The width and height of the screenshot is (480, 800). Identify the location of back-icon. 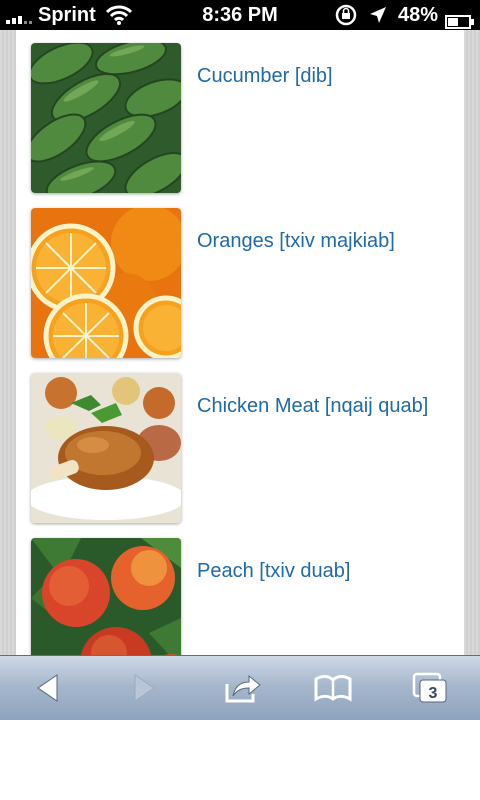
(48, 688).